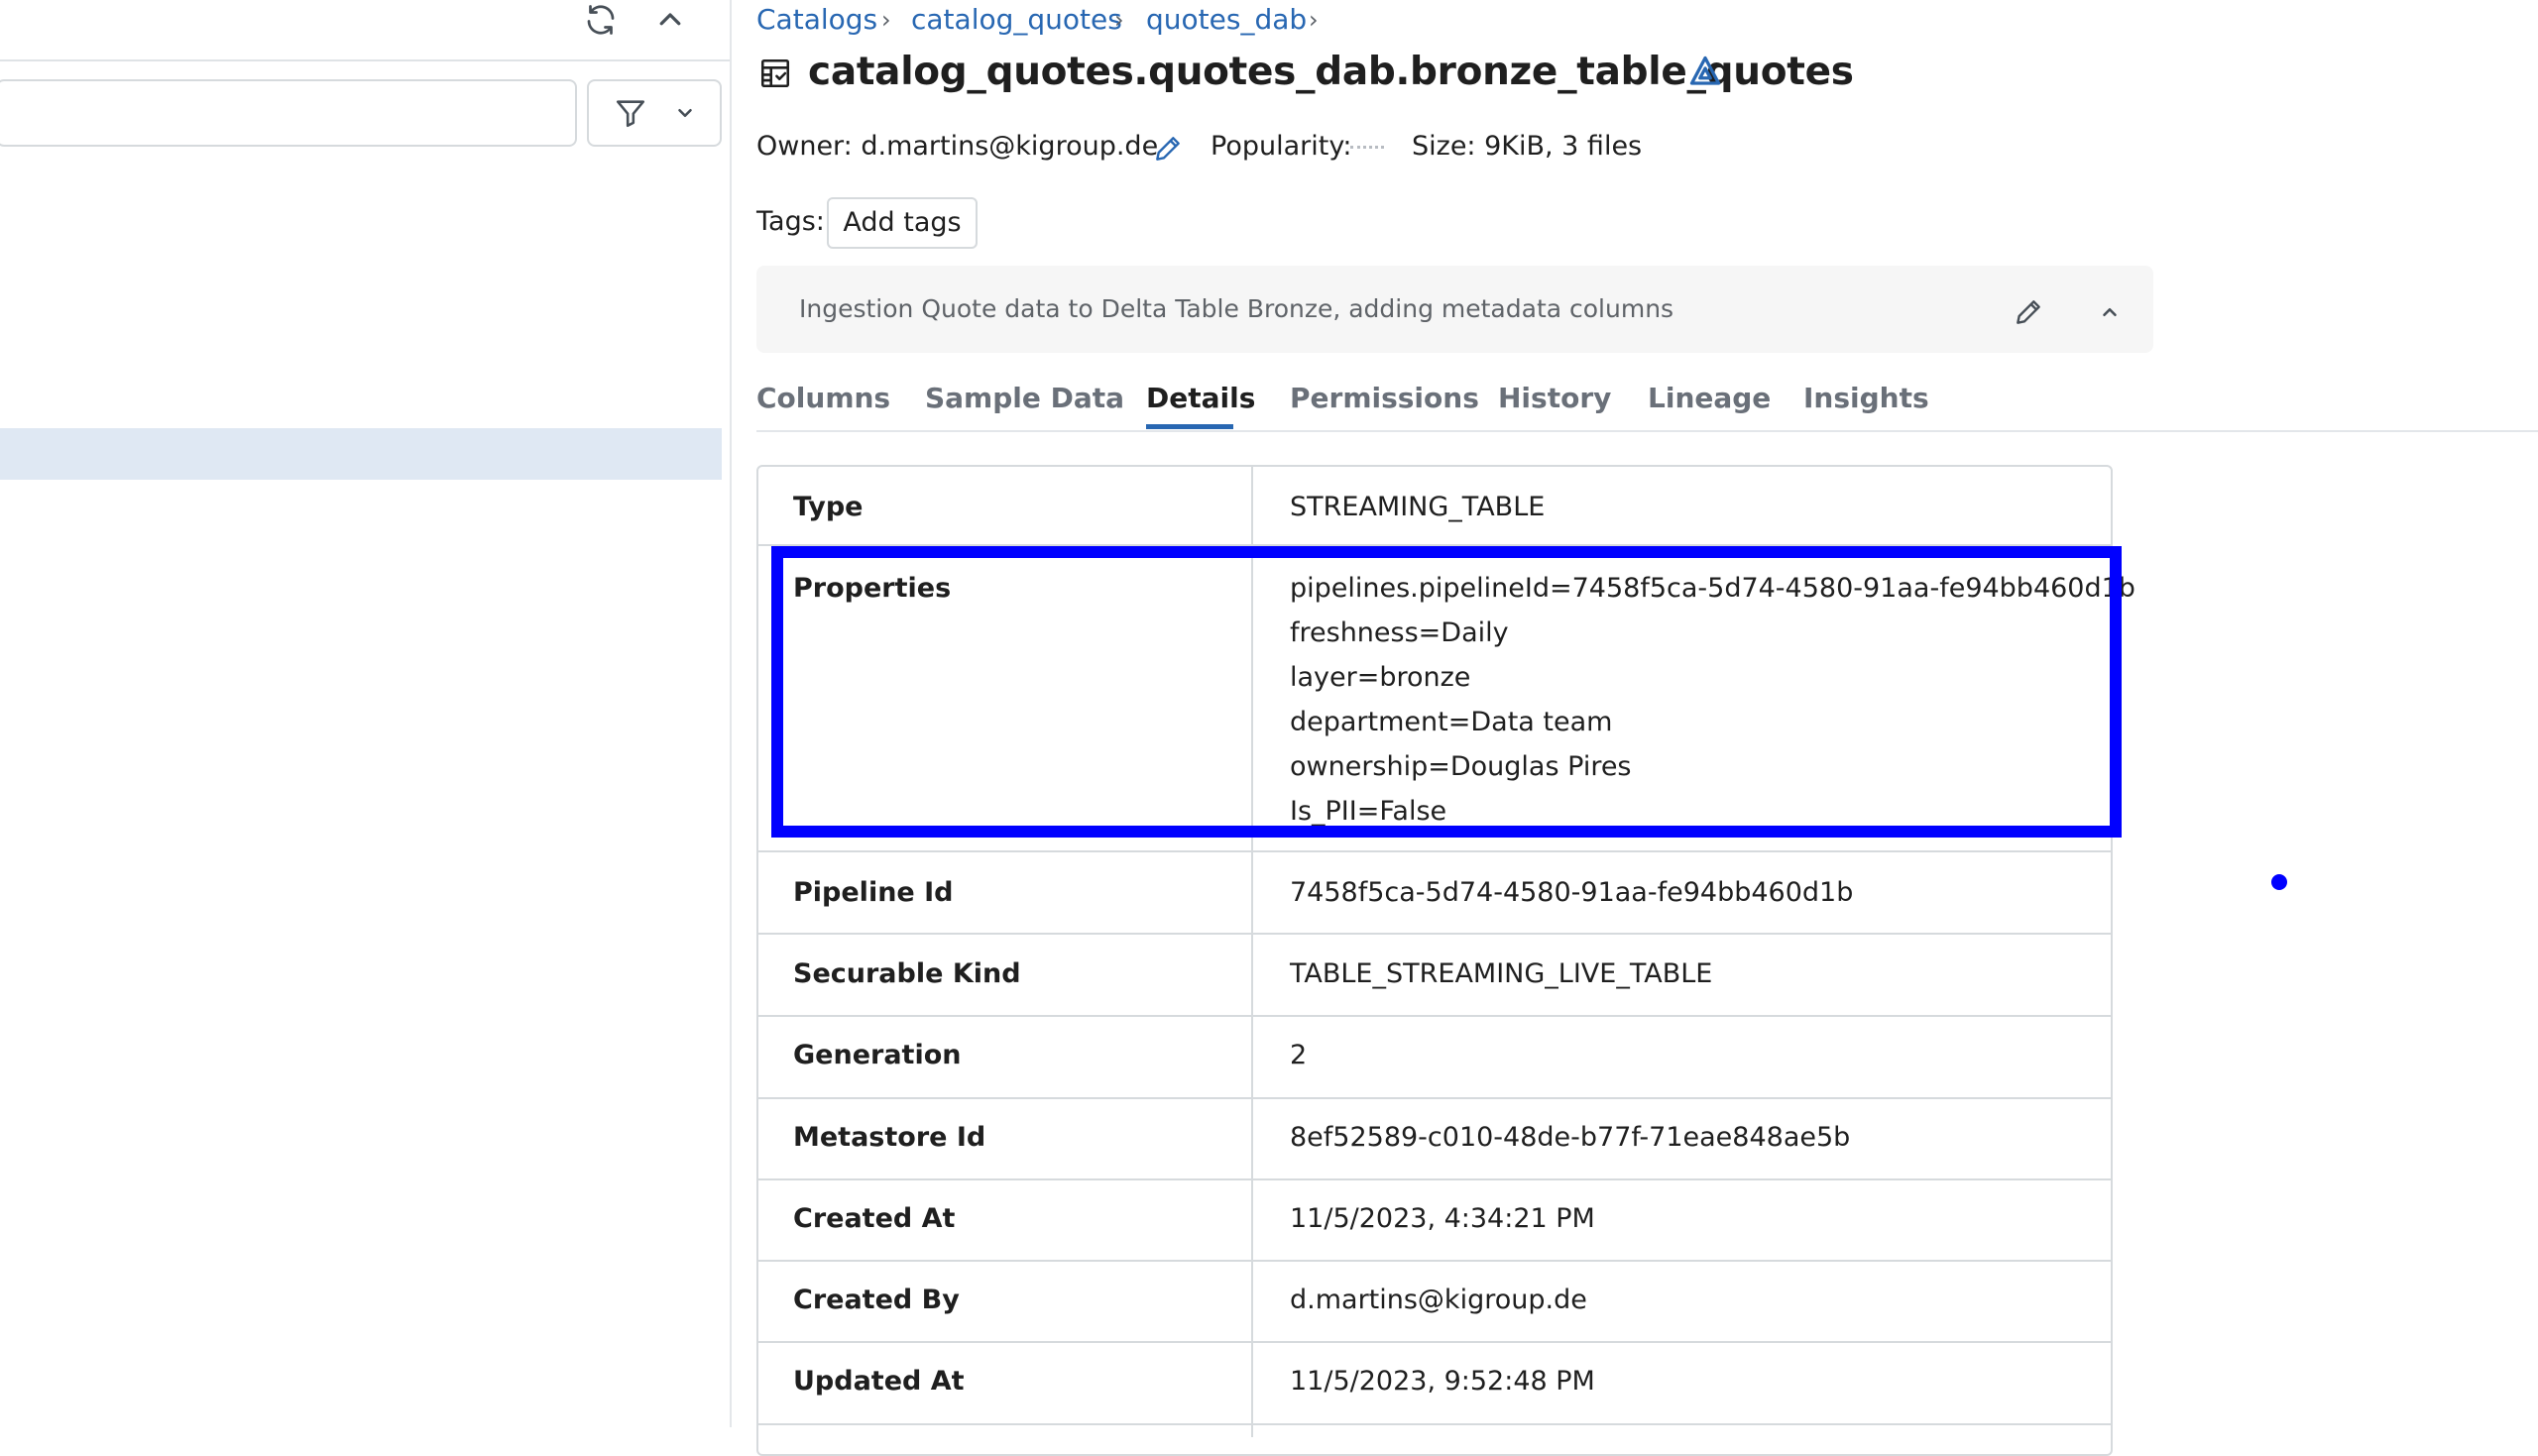 The width and height of the screenshot is (2538, 1456). Describe the element at coordinates (874, 1218) in the screenshot. I see `detail-label-created-at: Created At` at that location.